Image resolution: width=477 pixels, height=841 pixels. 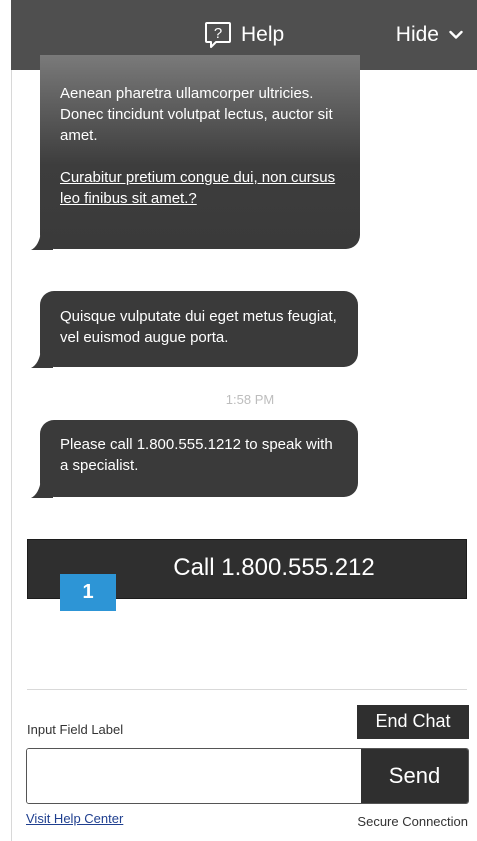 What do you see at coordinates (417, 34) in the screenshot?
I see `hide-label: Hide` at bounding box center [417, 34].